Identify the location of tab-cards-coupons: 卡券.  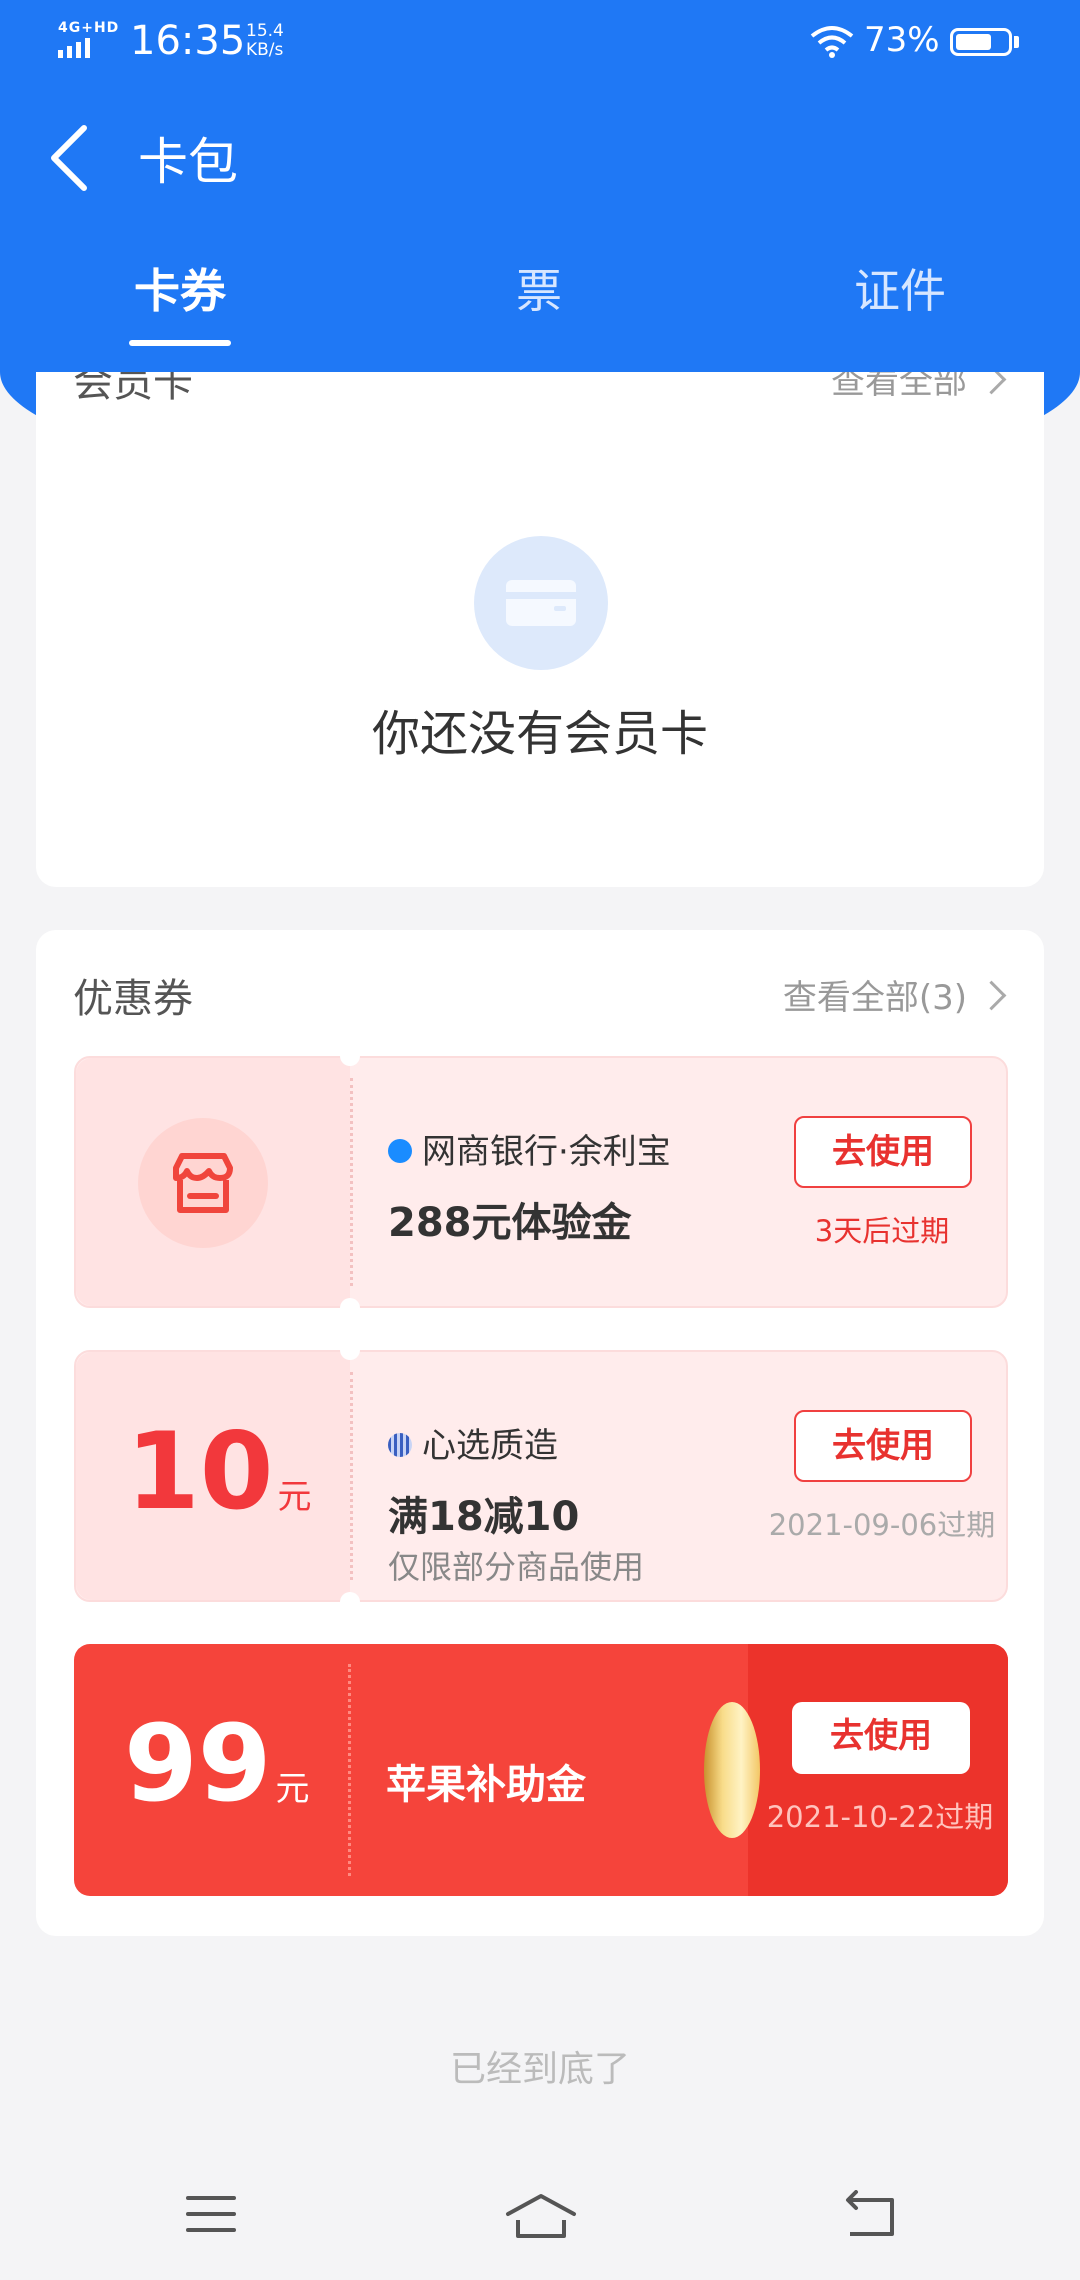
(180, 288).